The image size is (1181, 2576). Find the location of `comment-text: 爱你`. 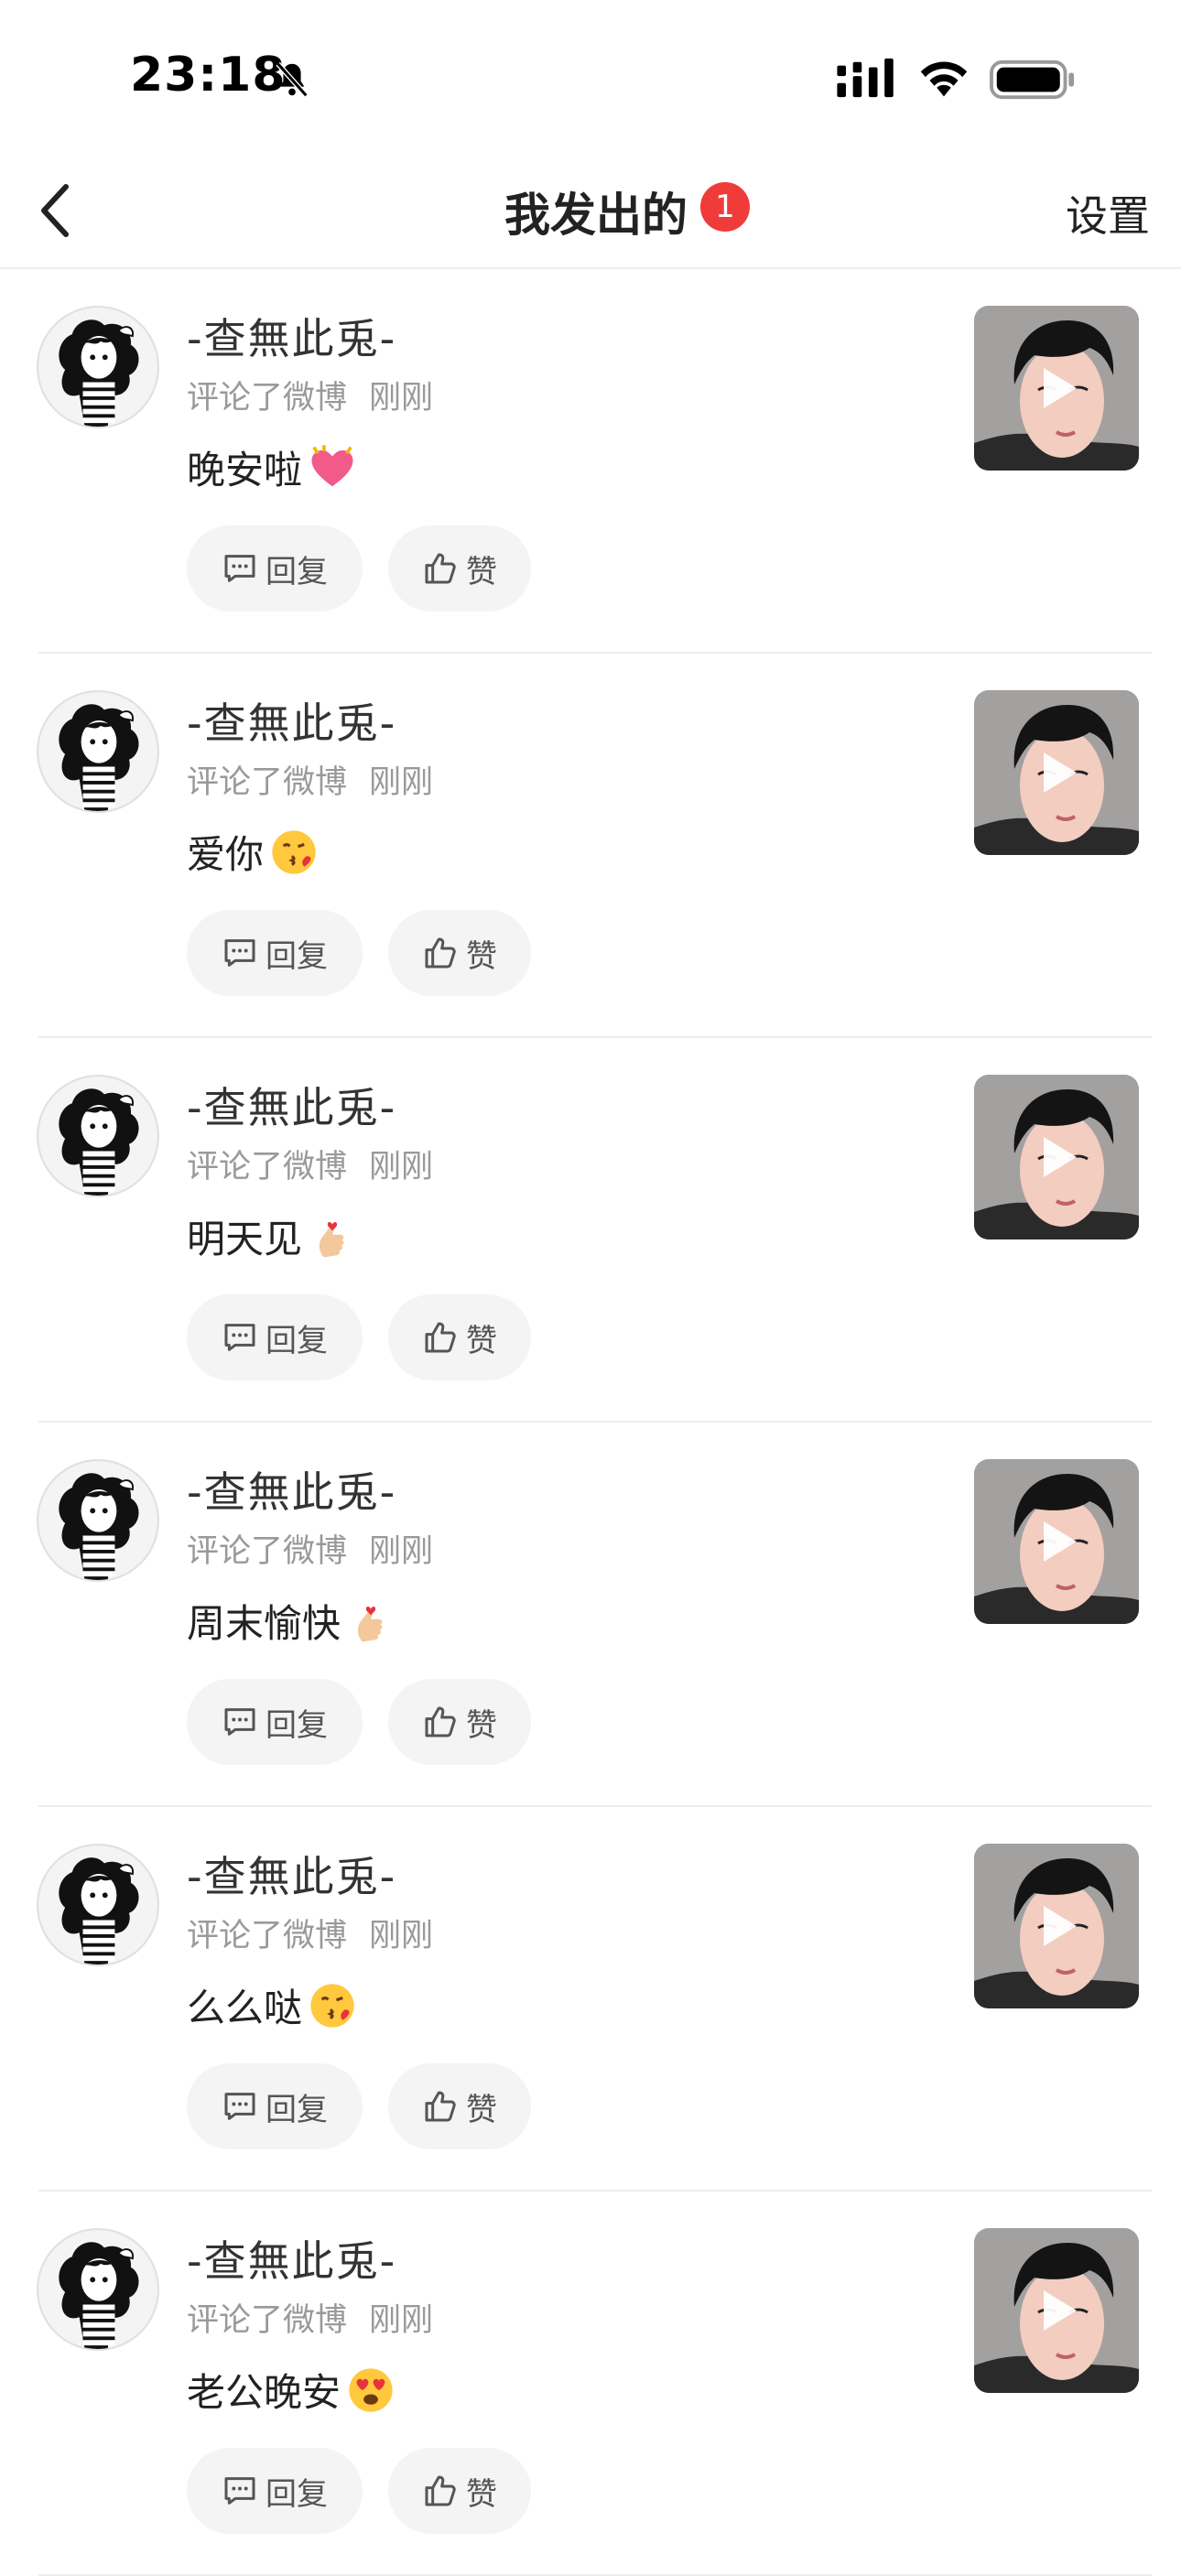

comment-text: 爱你 is located at coordinates (253, 852).